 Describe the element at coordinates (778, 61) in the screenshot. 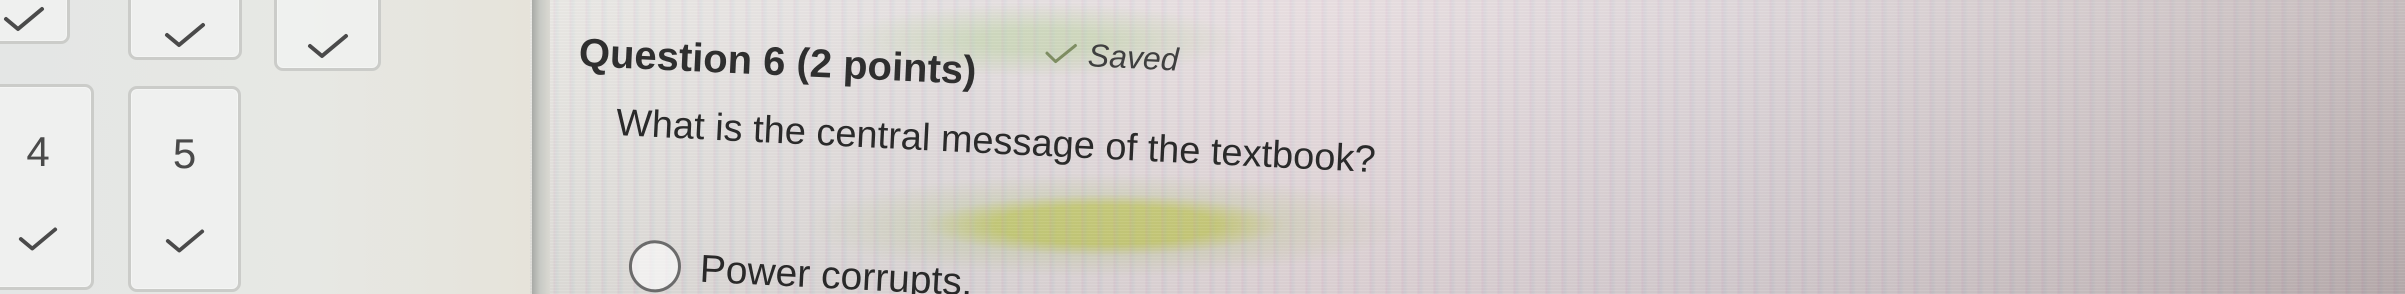

I see `question-title: Question 6 (2 points)` at that location.